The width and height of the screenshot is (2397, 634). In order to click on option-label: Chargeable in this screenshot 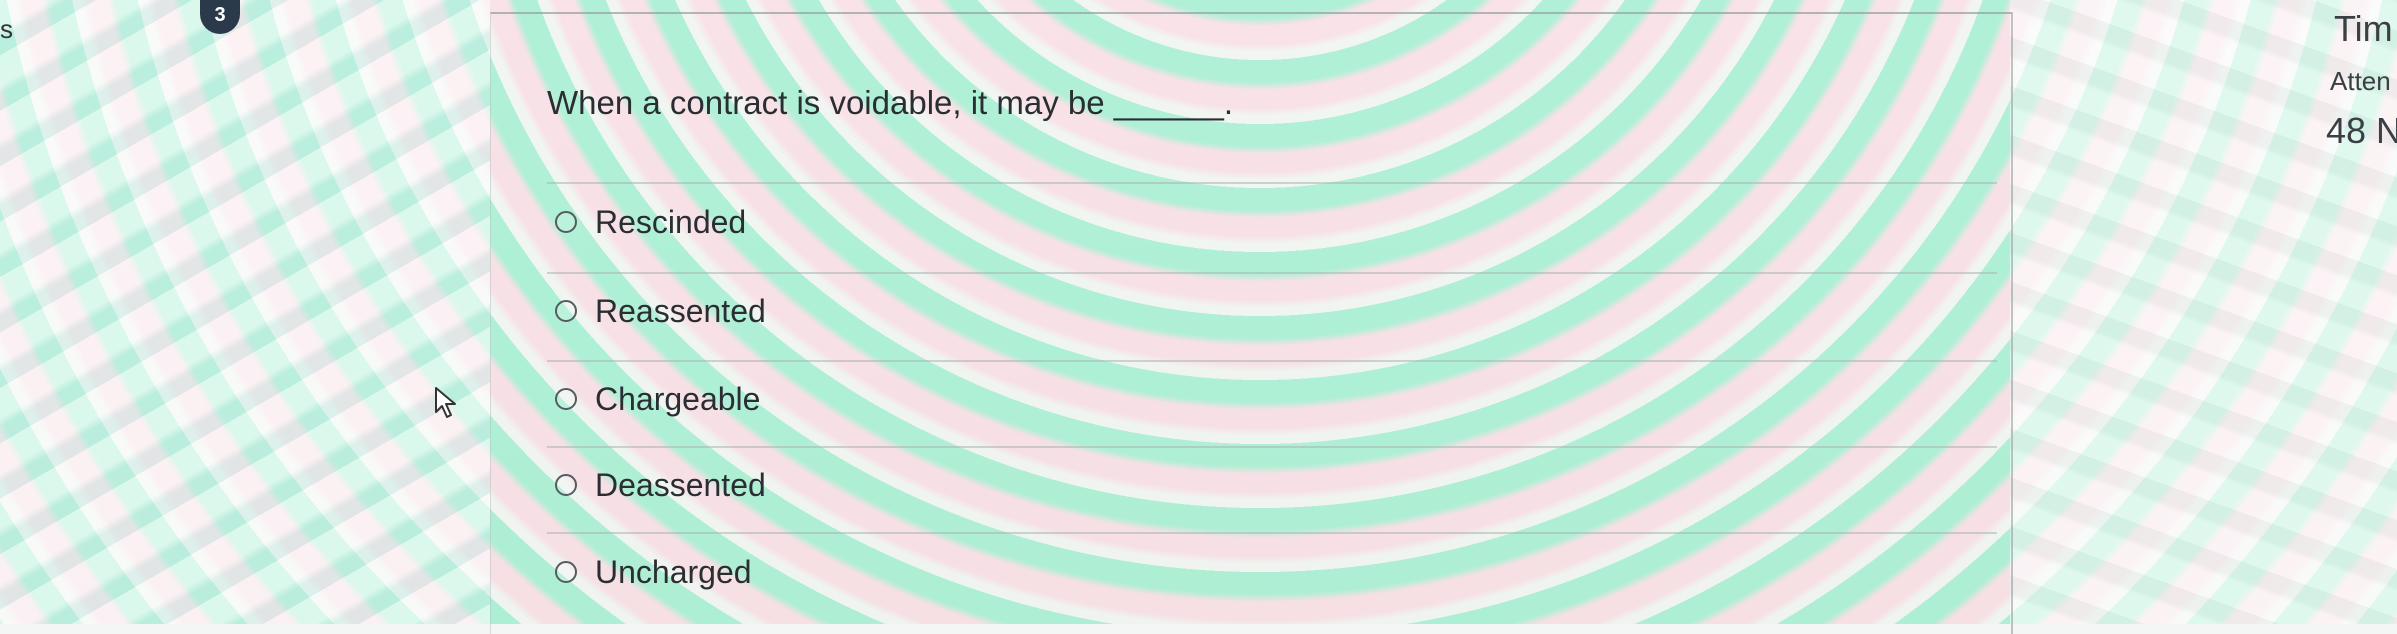, I will do `click(678, 398)`.